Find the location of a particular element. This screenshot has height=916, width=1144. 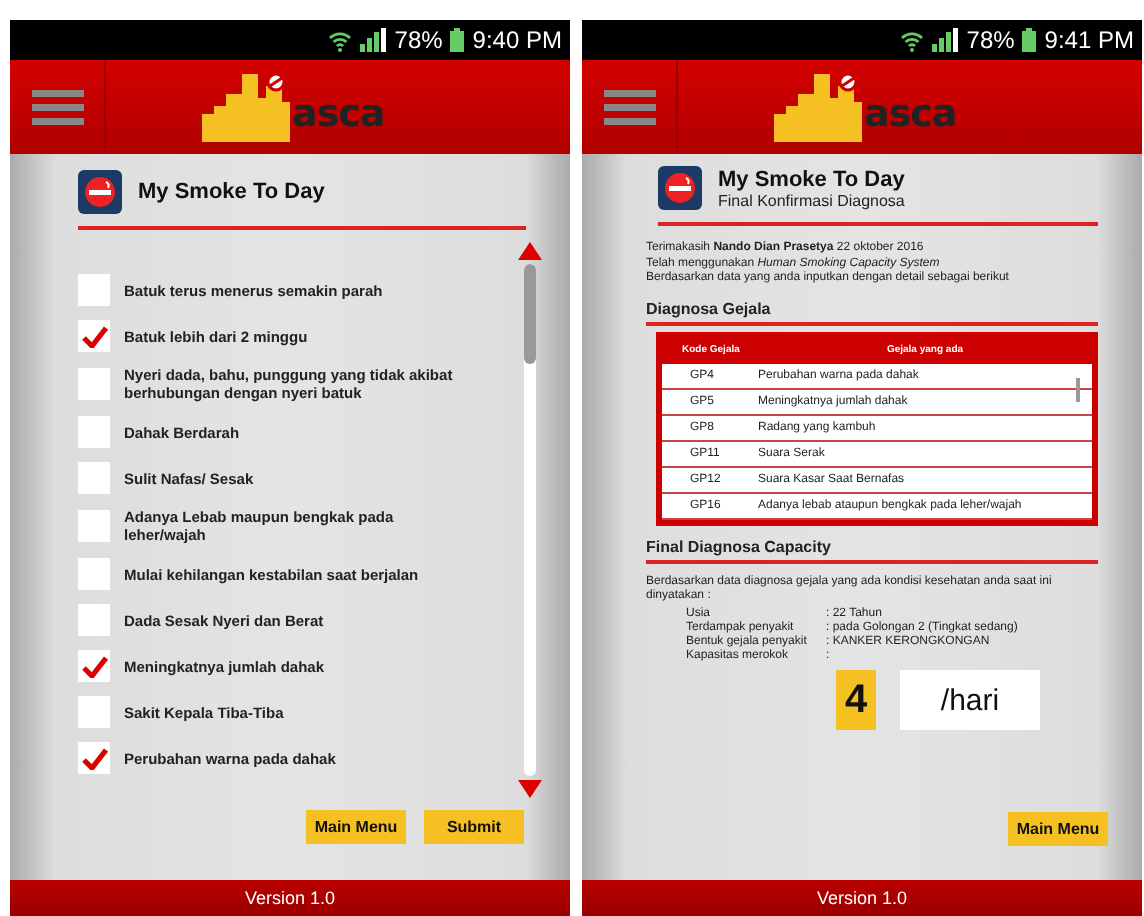

capacity-unit: /hari is located at coordinates (970, 700).